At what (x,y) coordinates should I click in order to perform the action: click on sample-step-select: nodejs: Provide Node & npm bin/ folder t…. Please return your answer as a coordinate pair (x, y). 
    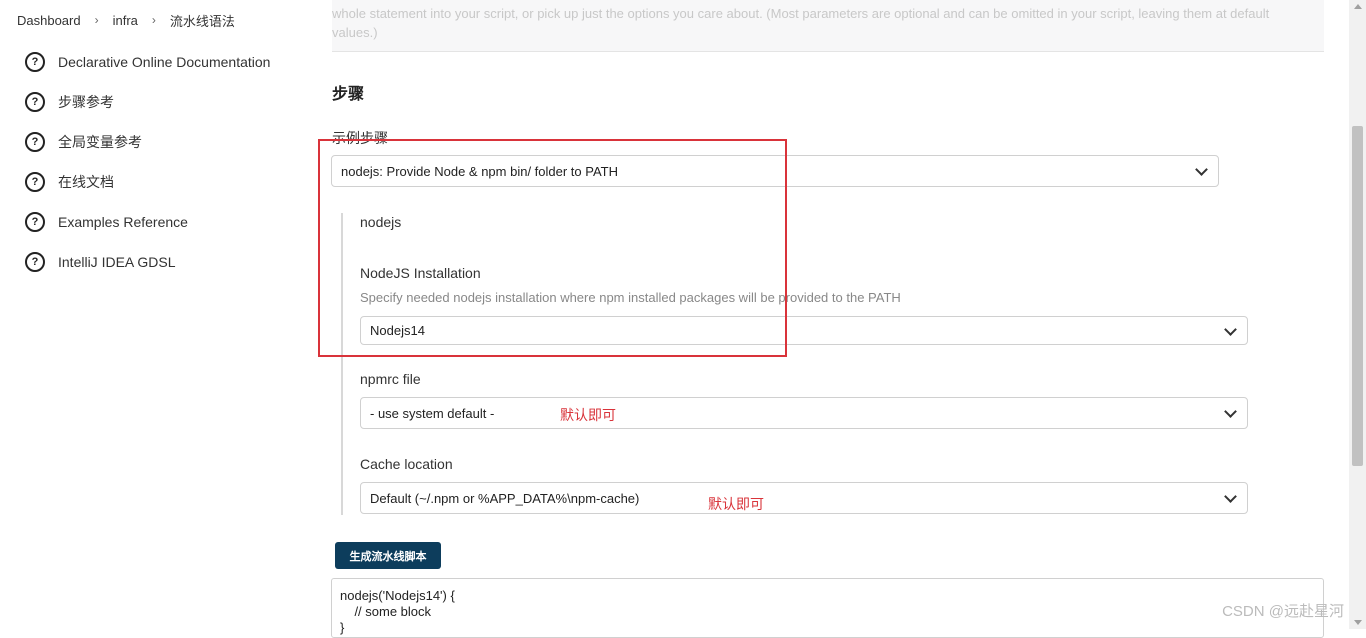
    Looking at the image, I should click on (775, 171).